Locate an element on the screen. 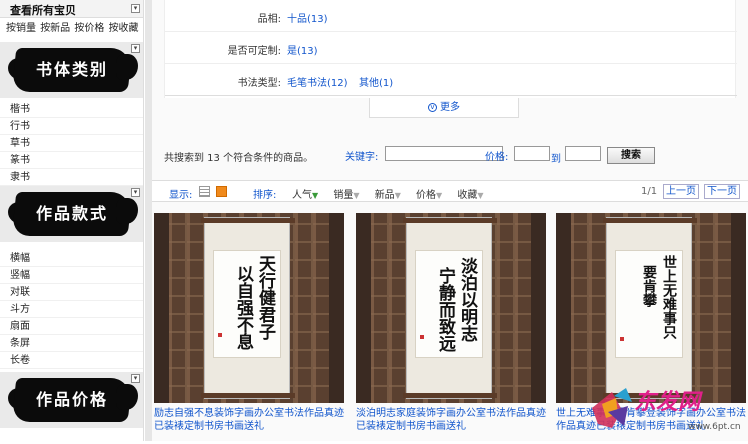 The height and width of the screenshot is (444, 748). sort-newest: 新品▼ is located at coordinates (388, 195).